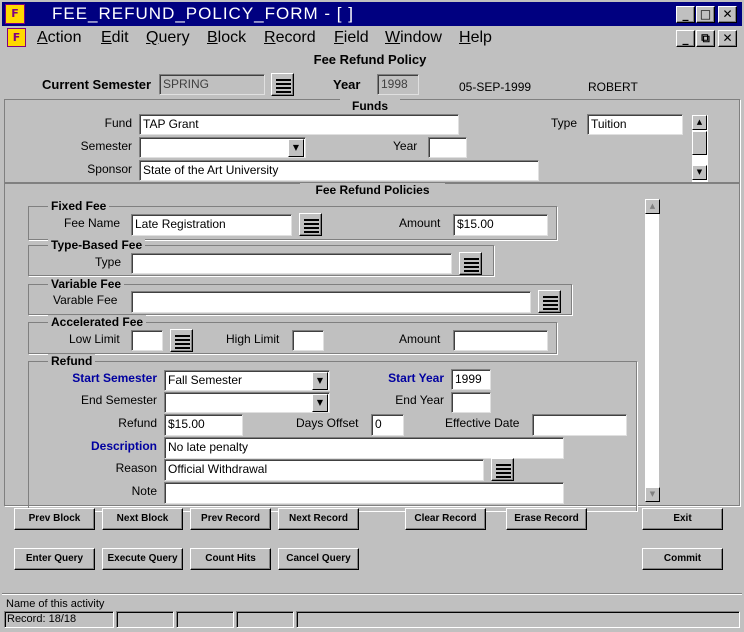 The width and height of the screenshot is (744, 632). Describe the element at coordinates (308, 340) in the screenshot. I see `high-limit-field` at that location.